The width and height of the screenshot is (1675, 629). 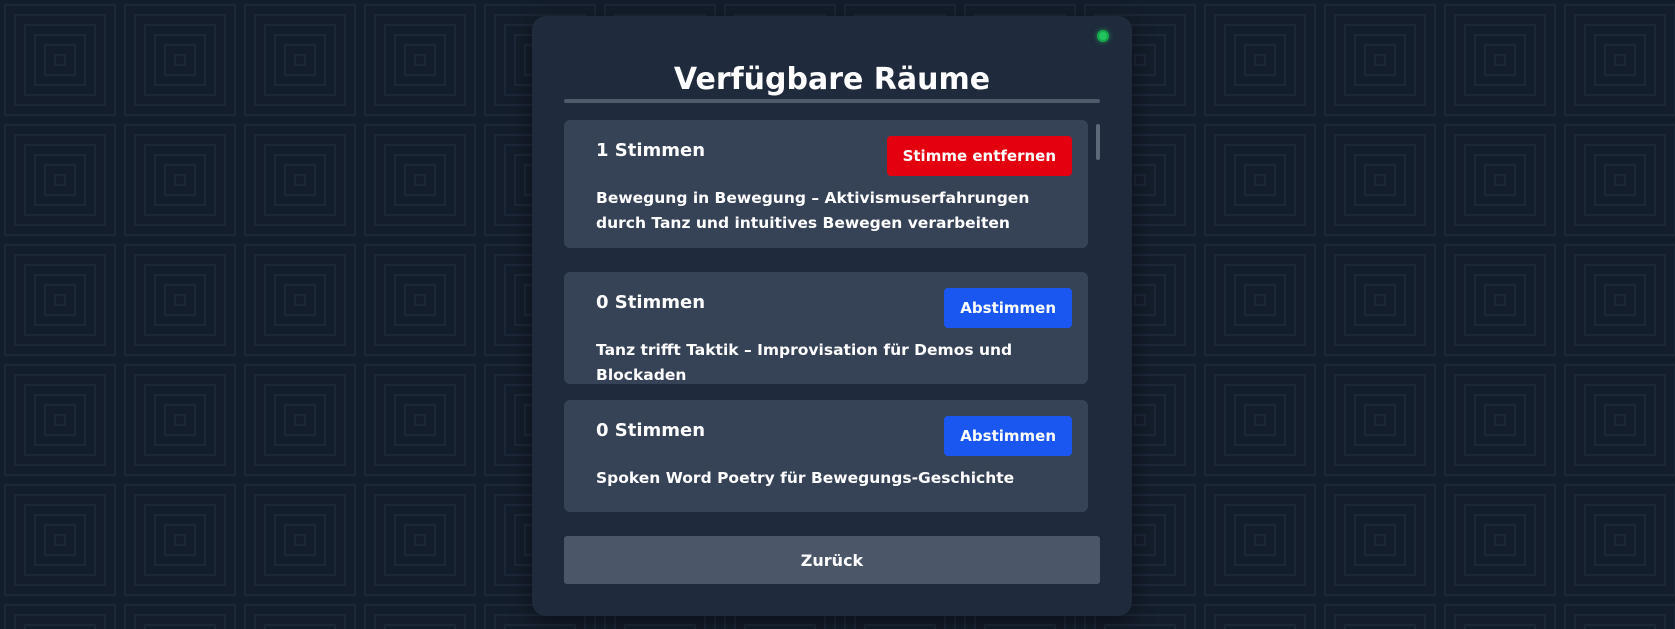 What do you see at coordinates (832, 560) in the screenshot?
I see `back-button: Zurück` at bounding box center [832, 560].